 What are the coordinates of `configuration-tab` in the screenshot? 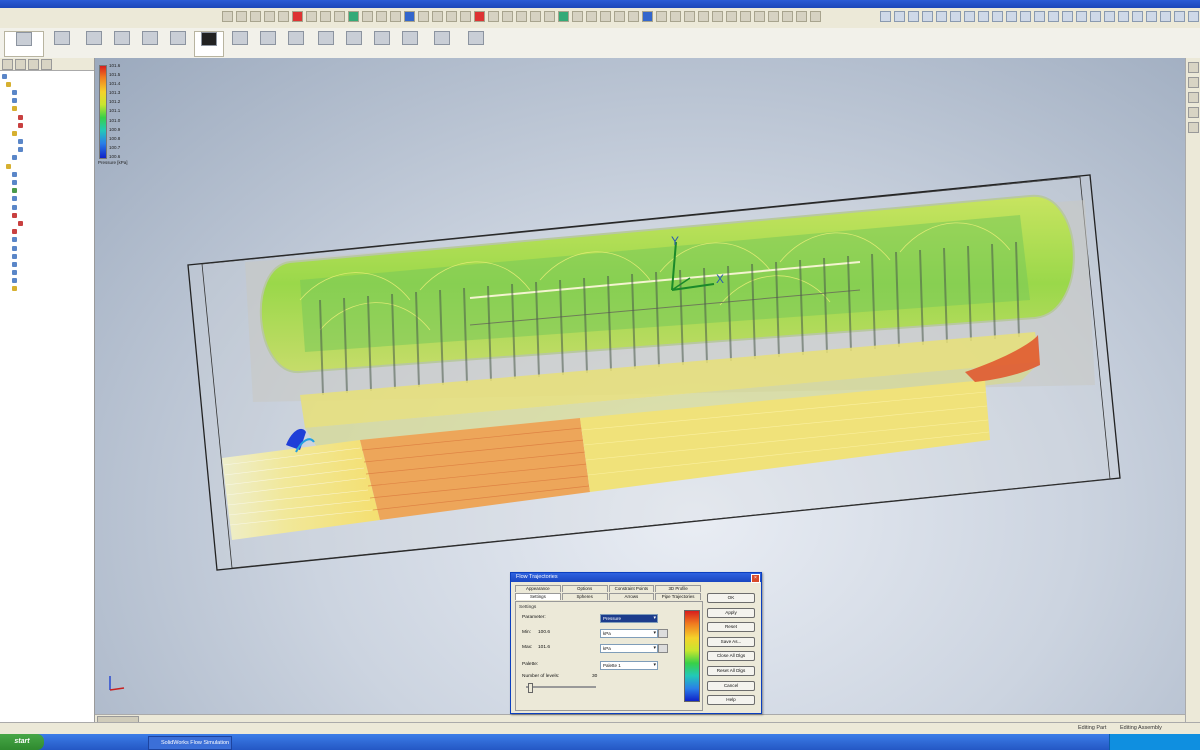 It's located at (33, 64).